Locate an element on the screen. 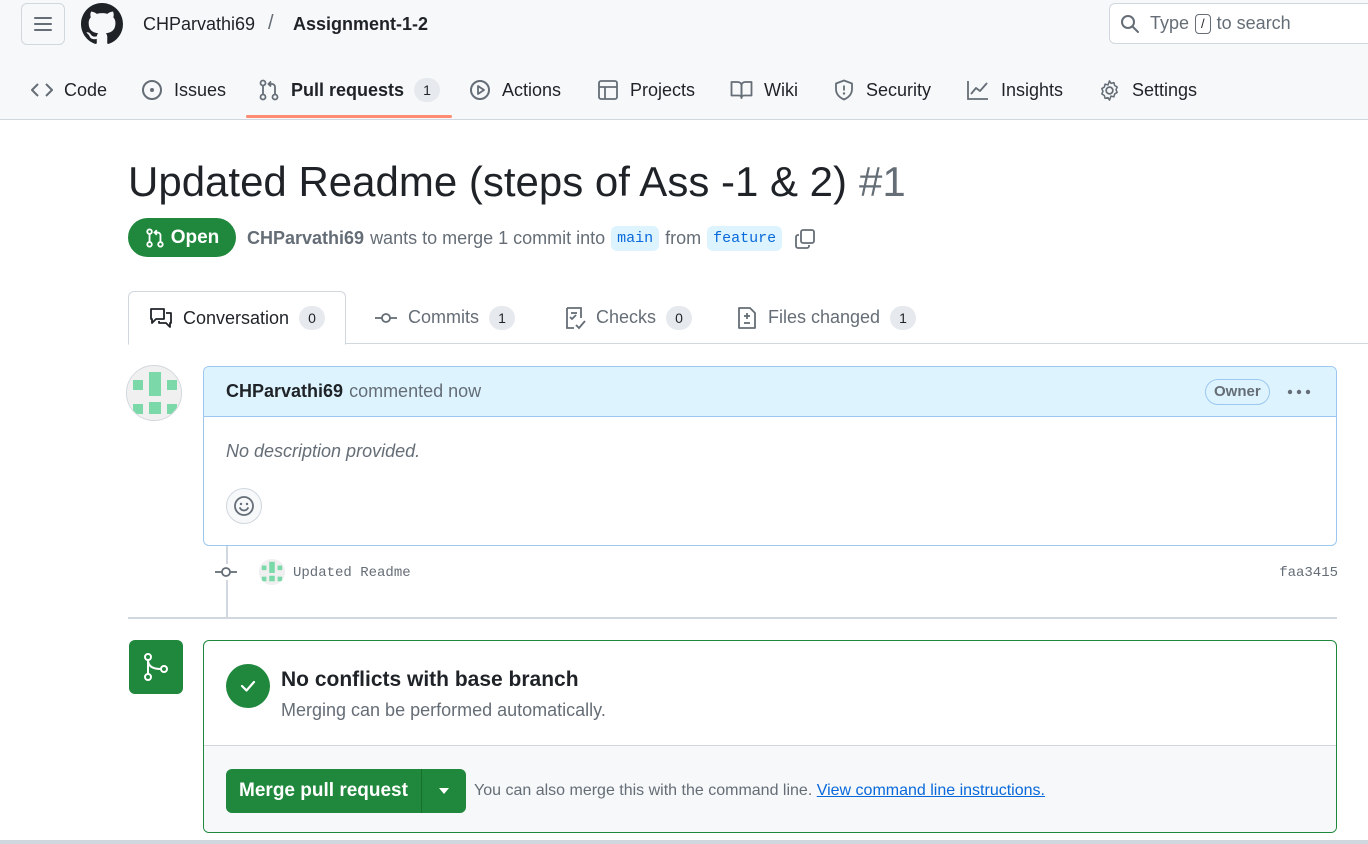 The width and height of the screenshot is (1368, 844). pull-requests-count: 1 is located at coordinates (427, 90).